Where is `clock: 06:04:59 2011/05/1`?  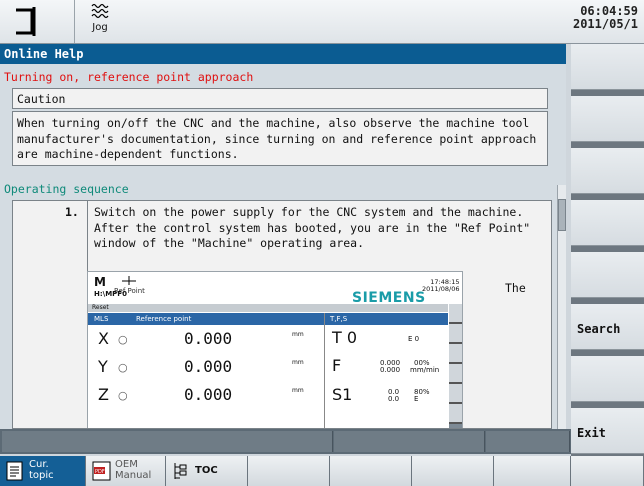 clock: 06:04:59 2011/05/1 is located at coordinates (605, 18).